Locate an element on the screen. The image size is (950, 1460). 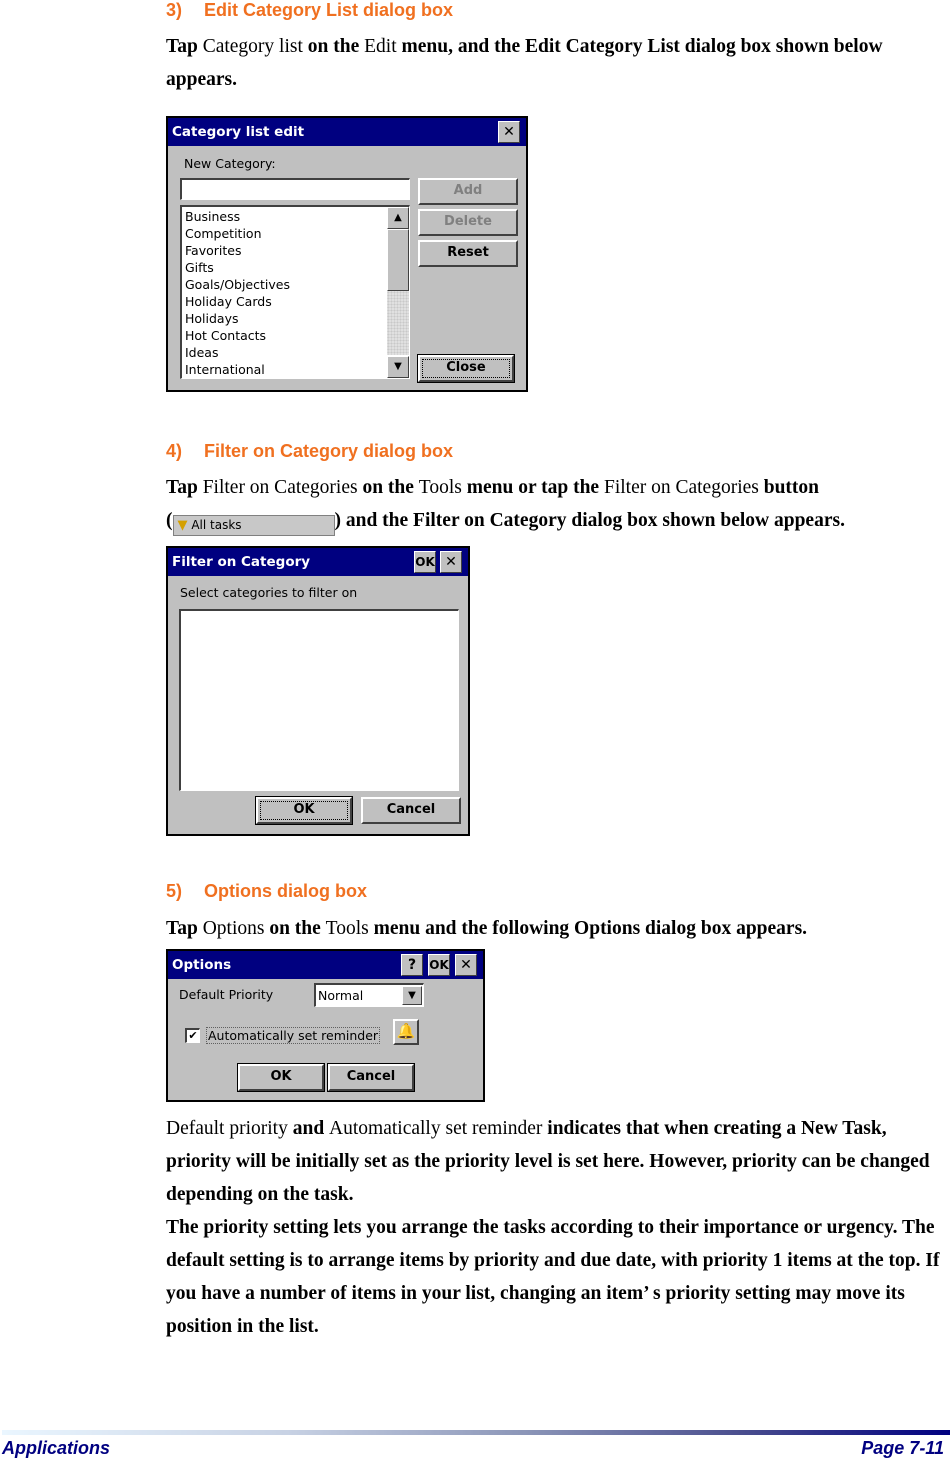
default-priority-label: Default Priority is located at coordinates (226, 994).